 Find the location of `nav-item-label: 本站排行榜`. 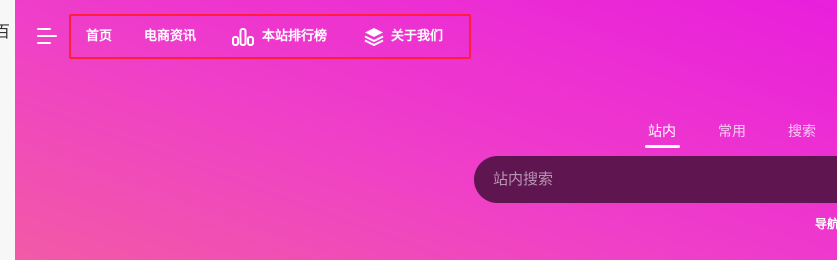

nav-item-label: 本站排行榜 is located at coordinates (295, 36).